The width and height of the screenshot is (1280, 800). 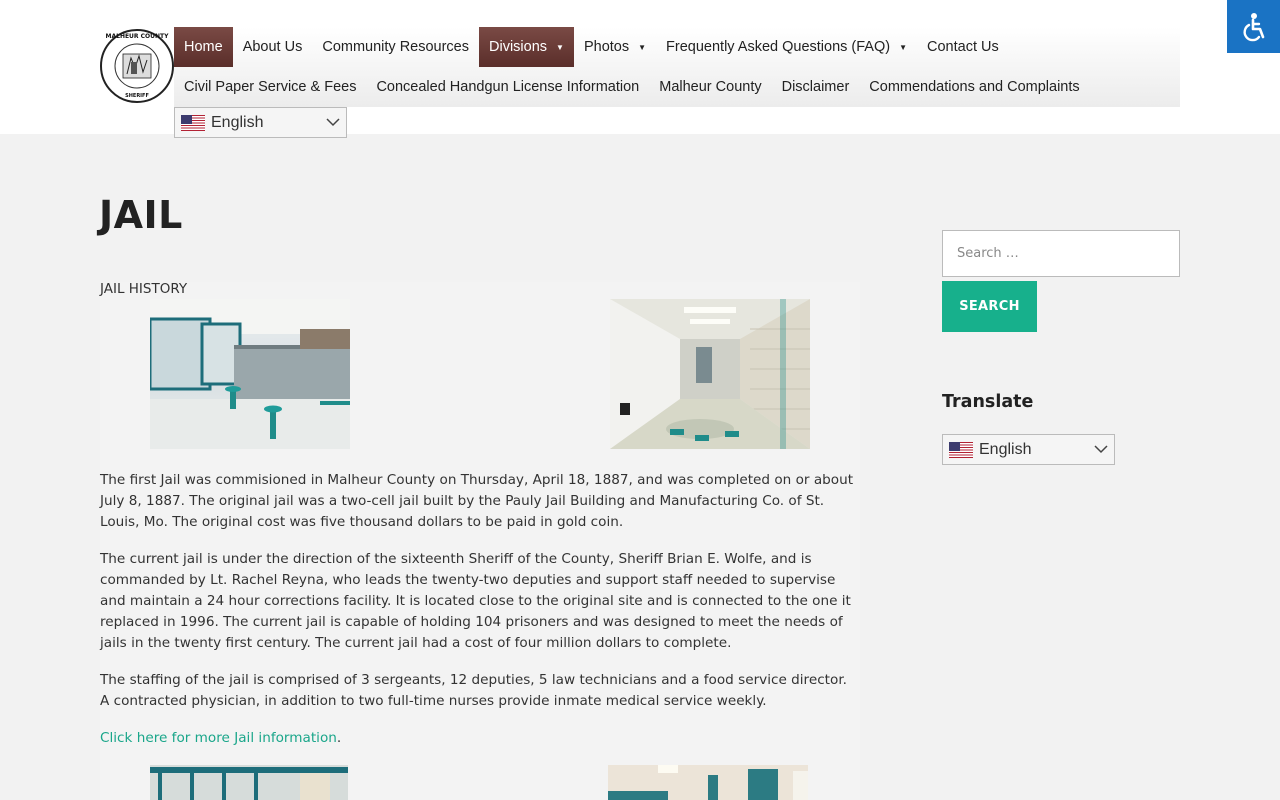 I want to click on nav-item-malheur-county: Malheur County, so click(x=710, y=87).